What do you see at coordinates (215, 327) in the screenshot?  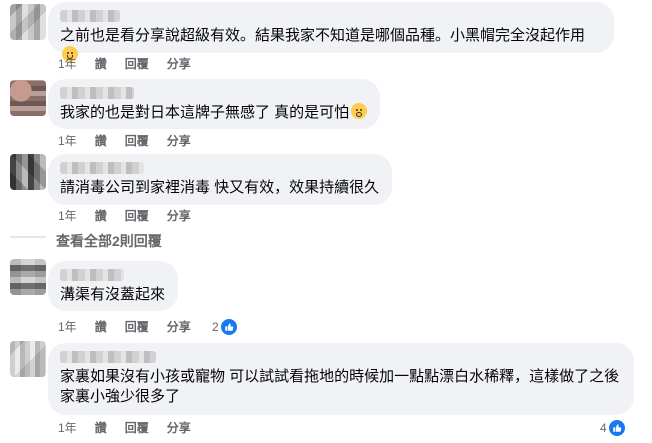 I see `reaction-count: 2` at bounding box center [215, 327].